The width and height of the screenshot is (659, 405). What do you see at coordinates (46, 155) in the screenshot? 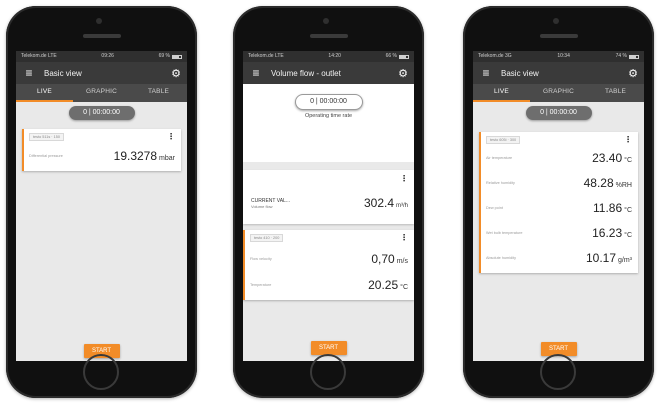
I see `reading-label: Differential pressure` at bounding box center [46, 155].